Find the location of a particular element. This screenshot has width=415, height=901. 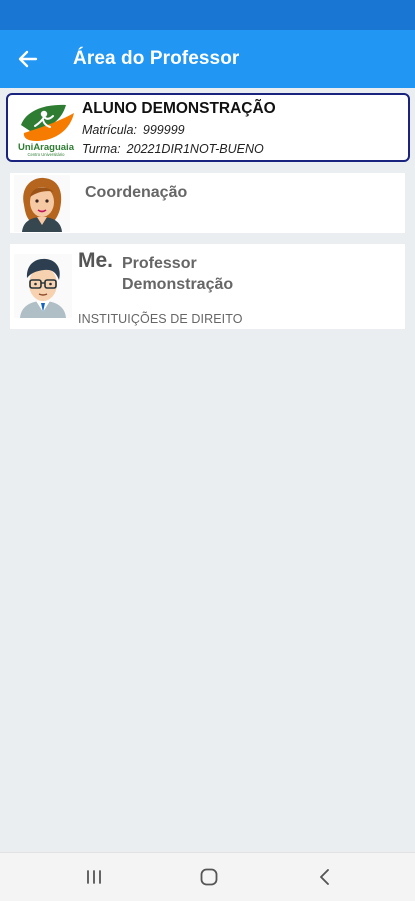

nav-back-icon is located at coordinates (324, 877).